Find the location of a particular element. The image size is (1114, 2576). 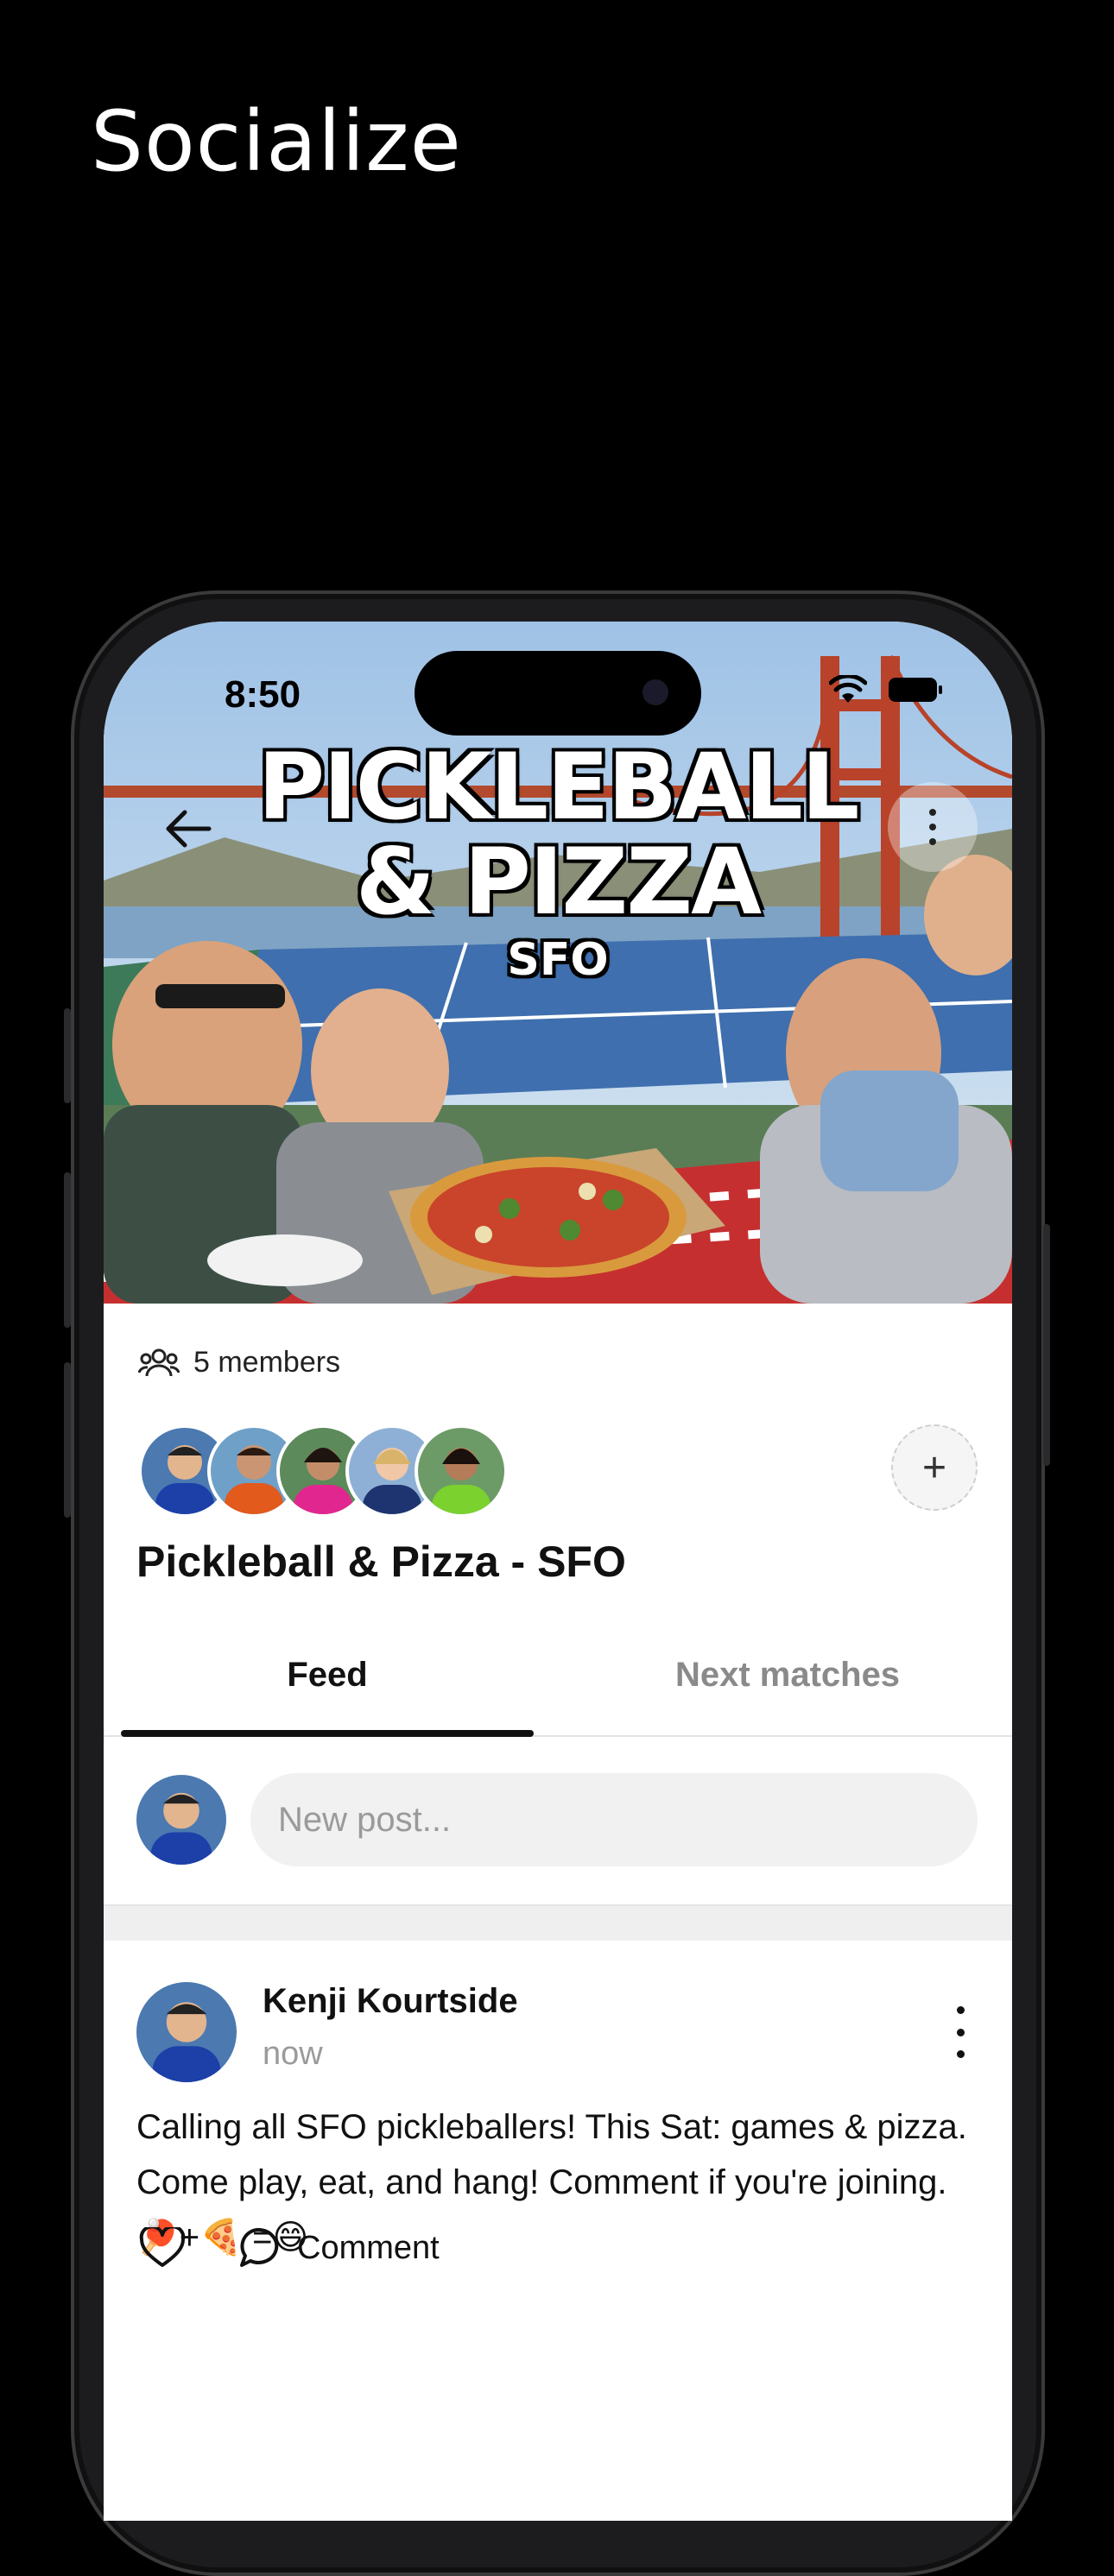

plus-icon: + is located at coordinates (934, 1467).